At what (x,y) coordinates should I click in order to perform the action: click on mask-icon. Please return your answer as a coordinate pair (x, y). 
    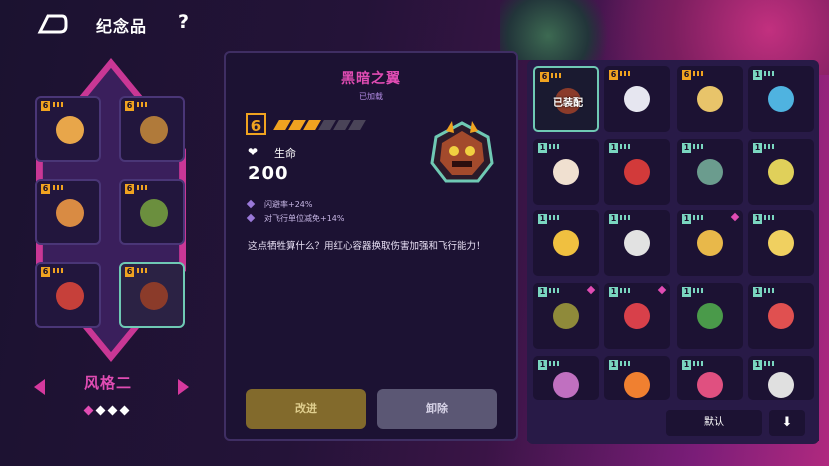
    Looking at the image, I should click on (637, 172).